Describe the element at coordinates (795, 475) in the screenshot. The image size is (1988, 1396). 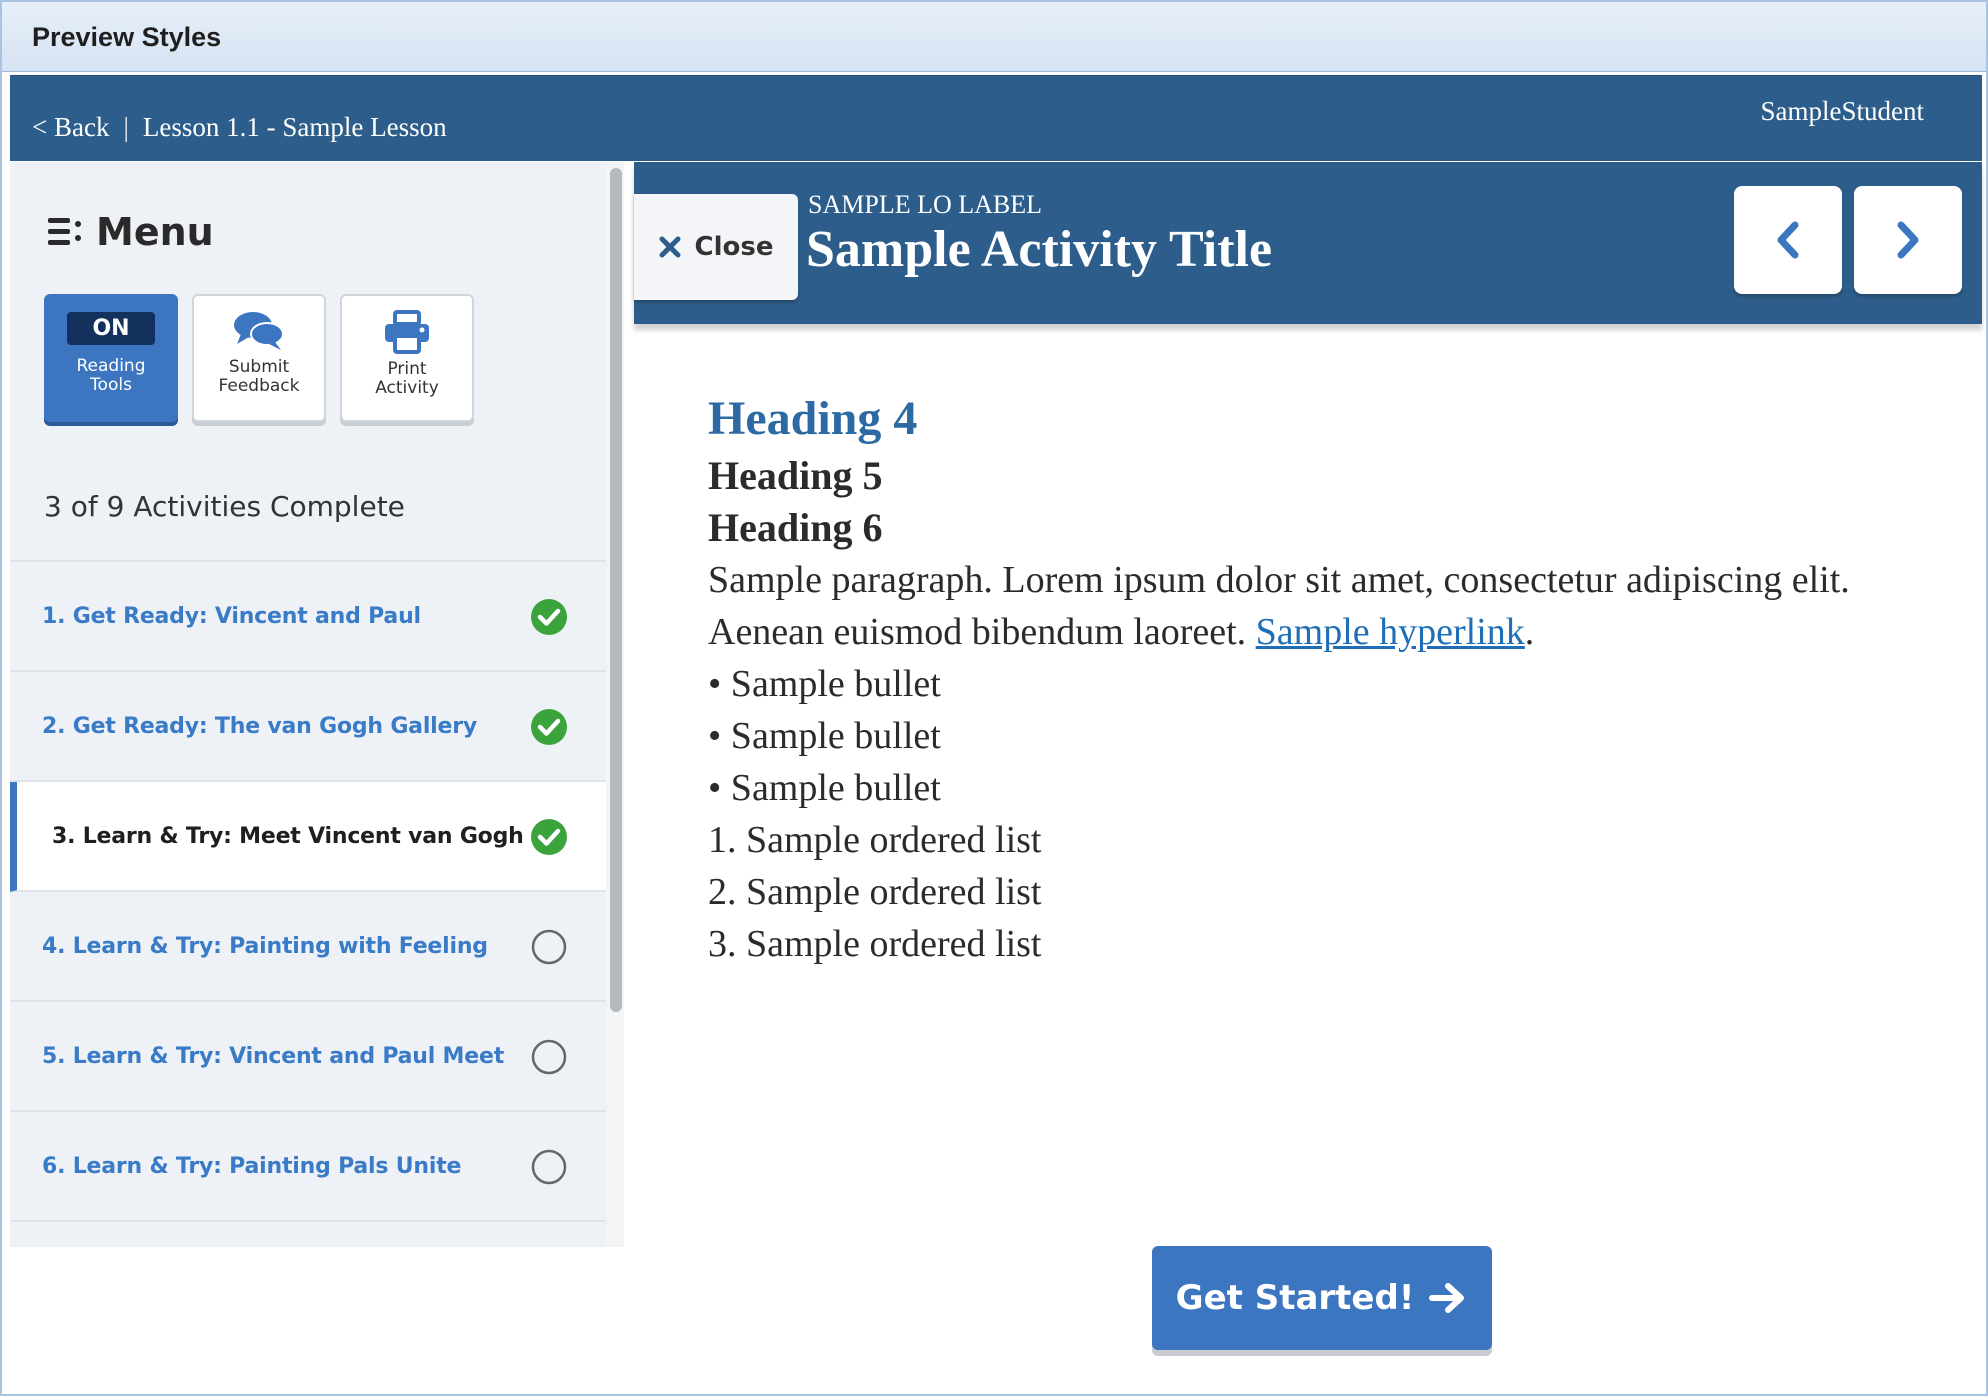
I see `heading-5: Heading 5` at that location.